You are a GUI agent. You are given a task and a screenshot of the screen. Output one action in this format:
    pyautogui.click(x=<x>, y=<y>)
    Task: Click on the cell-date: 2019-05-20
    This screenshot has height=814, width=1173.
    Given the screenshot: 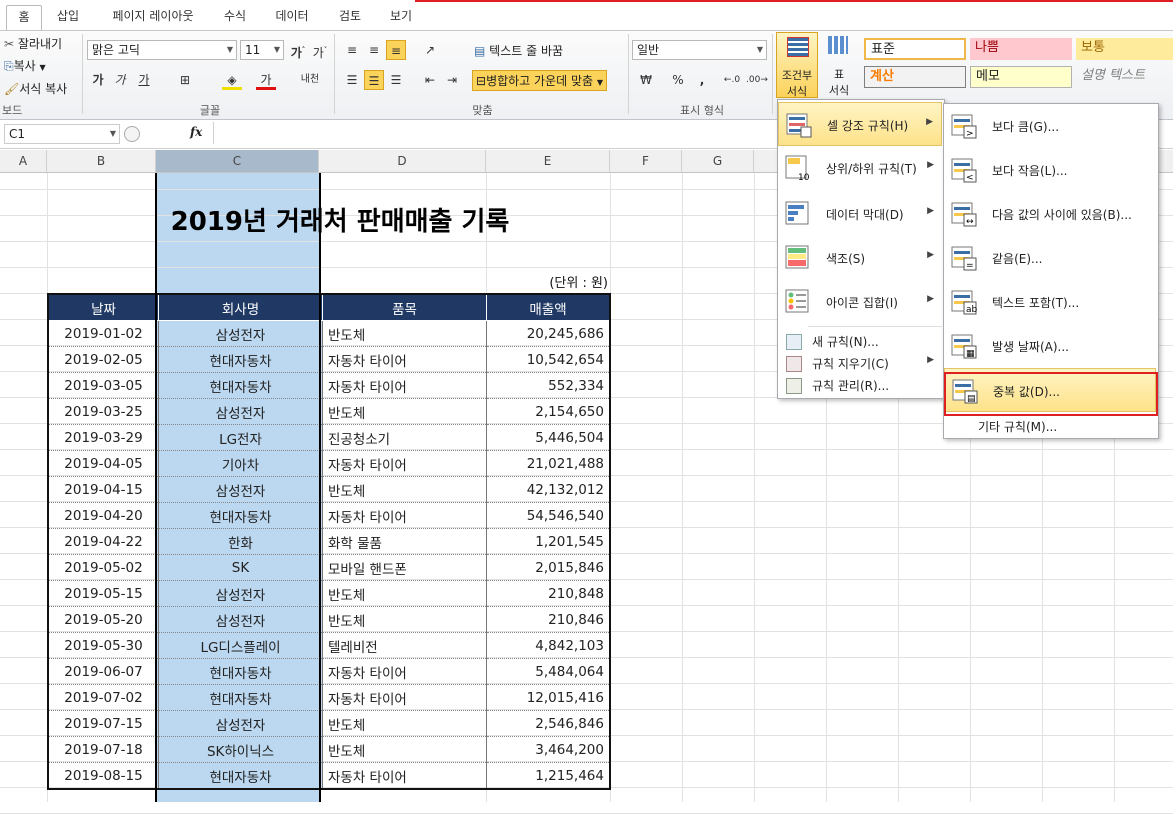 What is the action you would take?
    pyautogui.click(x=103, y=619)
    